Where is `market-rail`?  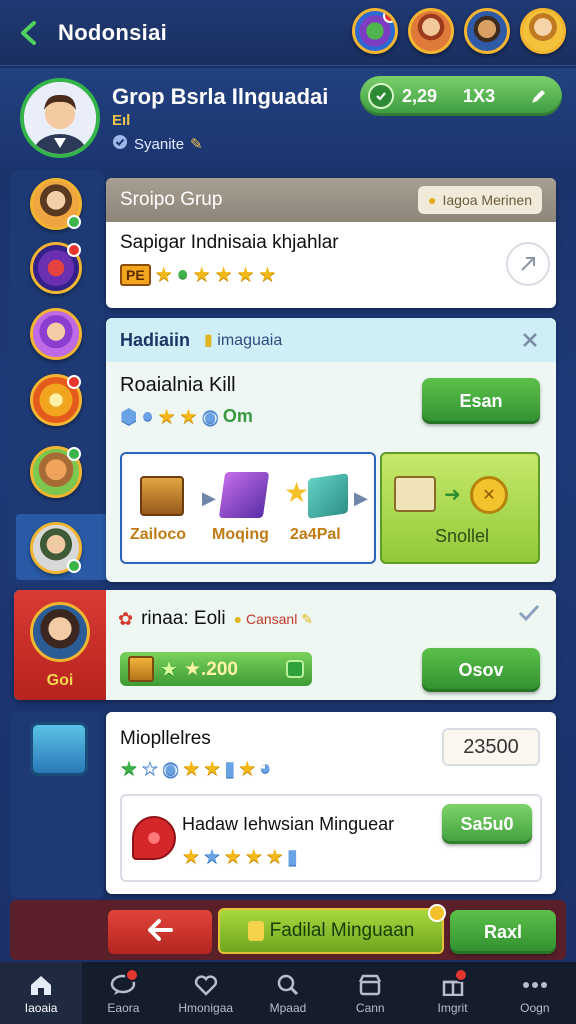 market-rail is located at coordinates (57, 805).